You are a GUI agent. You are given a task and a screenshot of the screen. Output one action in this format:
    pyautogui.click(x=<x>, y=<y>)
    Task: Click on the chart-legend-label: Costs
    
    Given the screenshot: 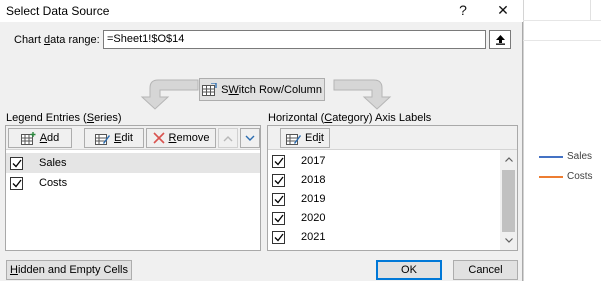 What is the action you would take?
    pyautogui.click(x=580, y=176)
    